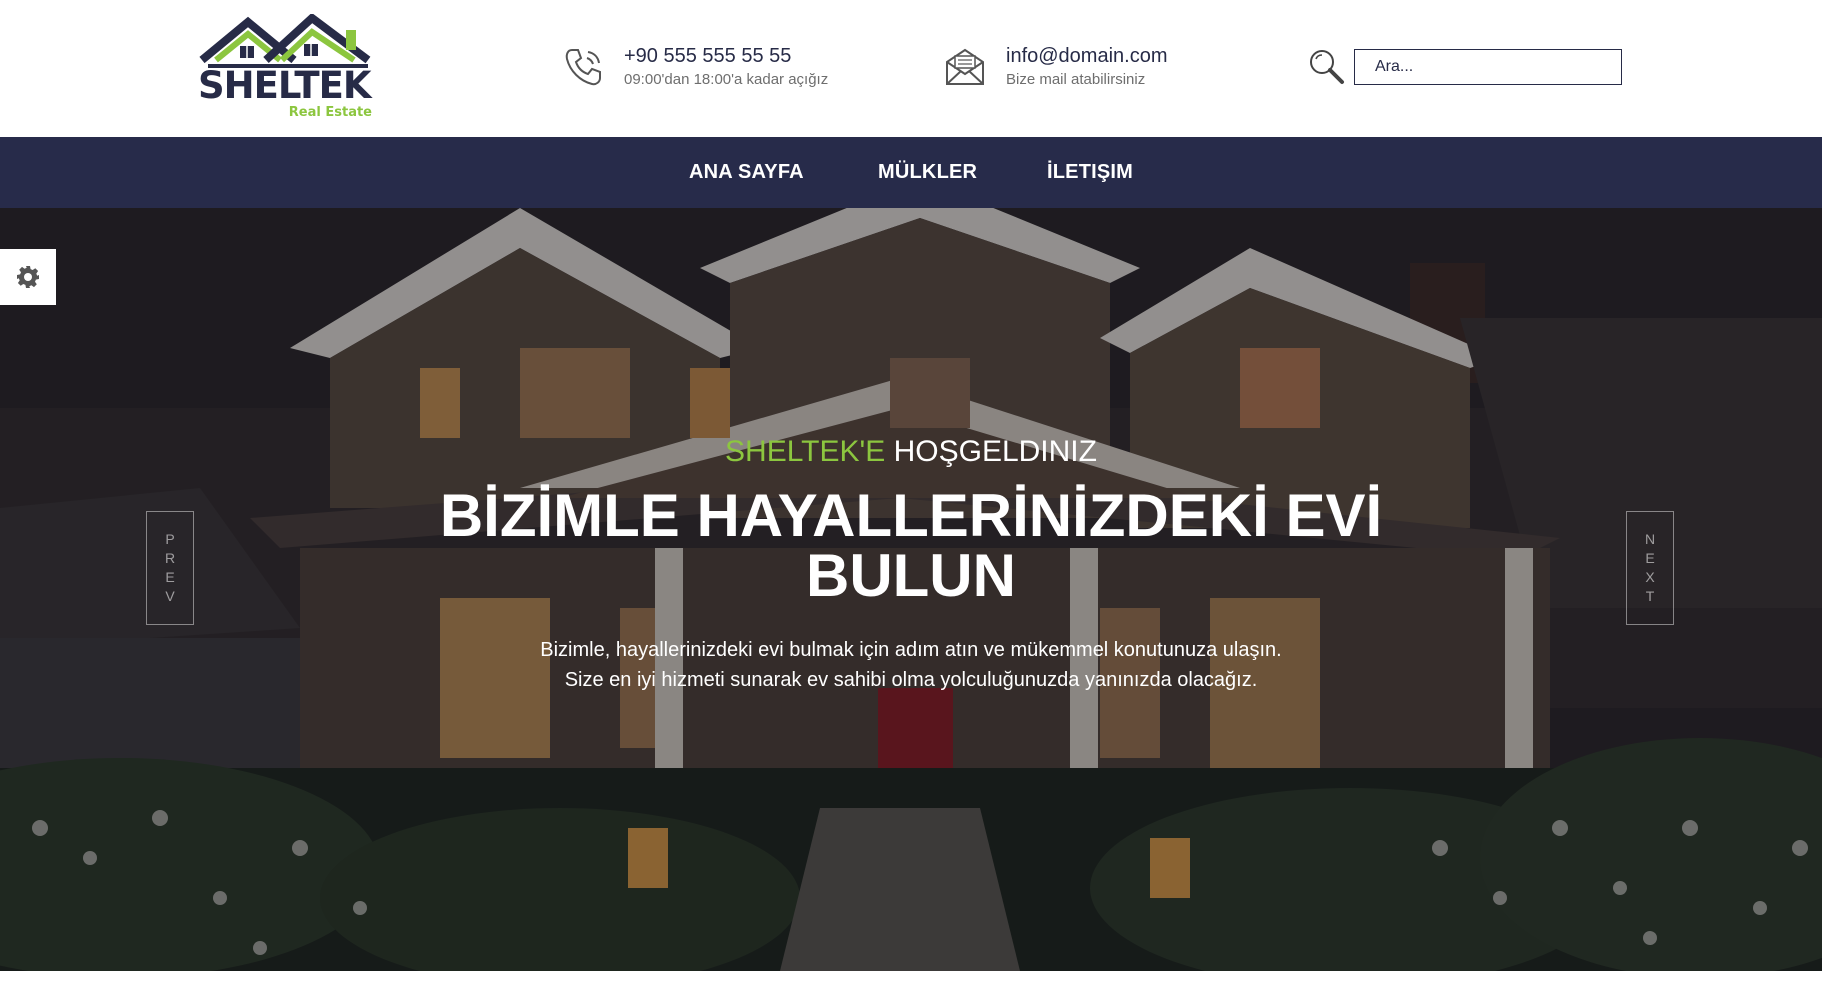 This screenshot has width=1822, height=994. Describe the element at coordinates (170, 558) in the screenshot. I see `prev-letter: R` at that location.